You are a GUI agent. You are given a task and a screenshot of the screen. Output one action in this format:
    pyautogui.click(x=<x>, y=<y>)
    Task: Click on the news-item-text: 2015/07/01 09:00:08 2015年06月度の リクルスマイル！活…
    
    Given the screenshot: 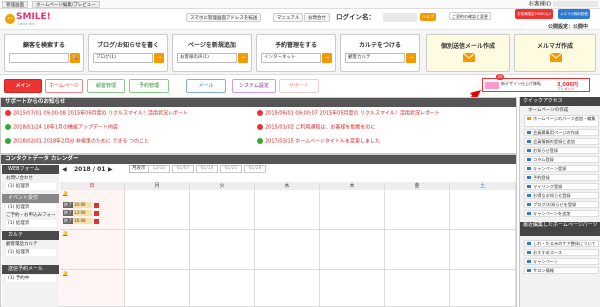 What is the action you would take?
    pyautogui.click(x=100, y=113)
    